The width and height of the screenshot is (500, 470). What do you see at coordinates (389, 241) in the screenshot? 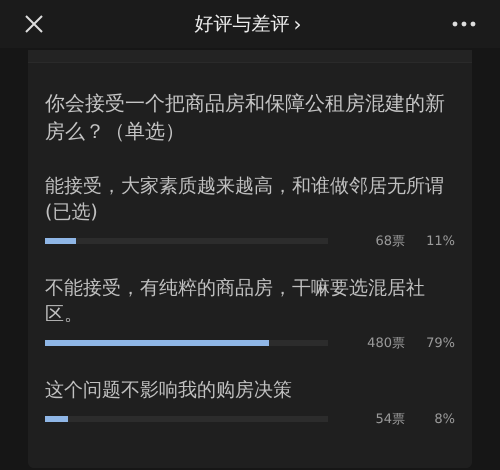
I see `vote-count: 68票` at bounding box center [389, 241].